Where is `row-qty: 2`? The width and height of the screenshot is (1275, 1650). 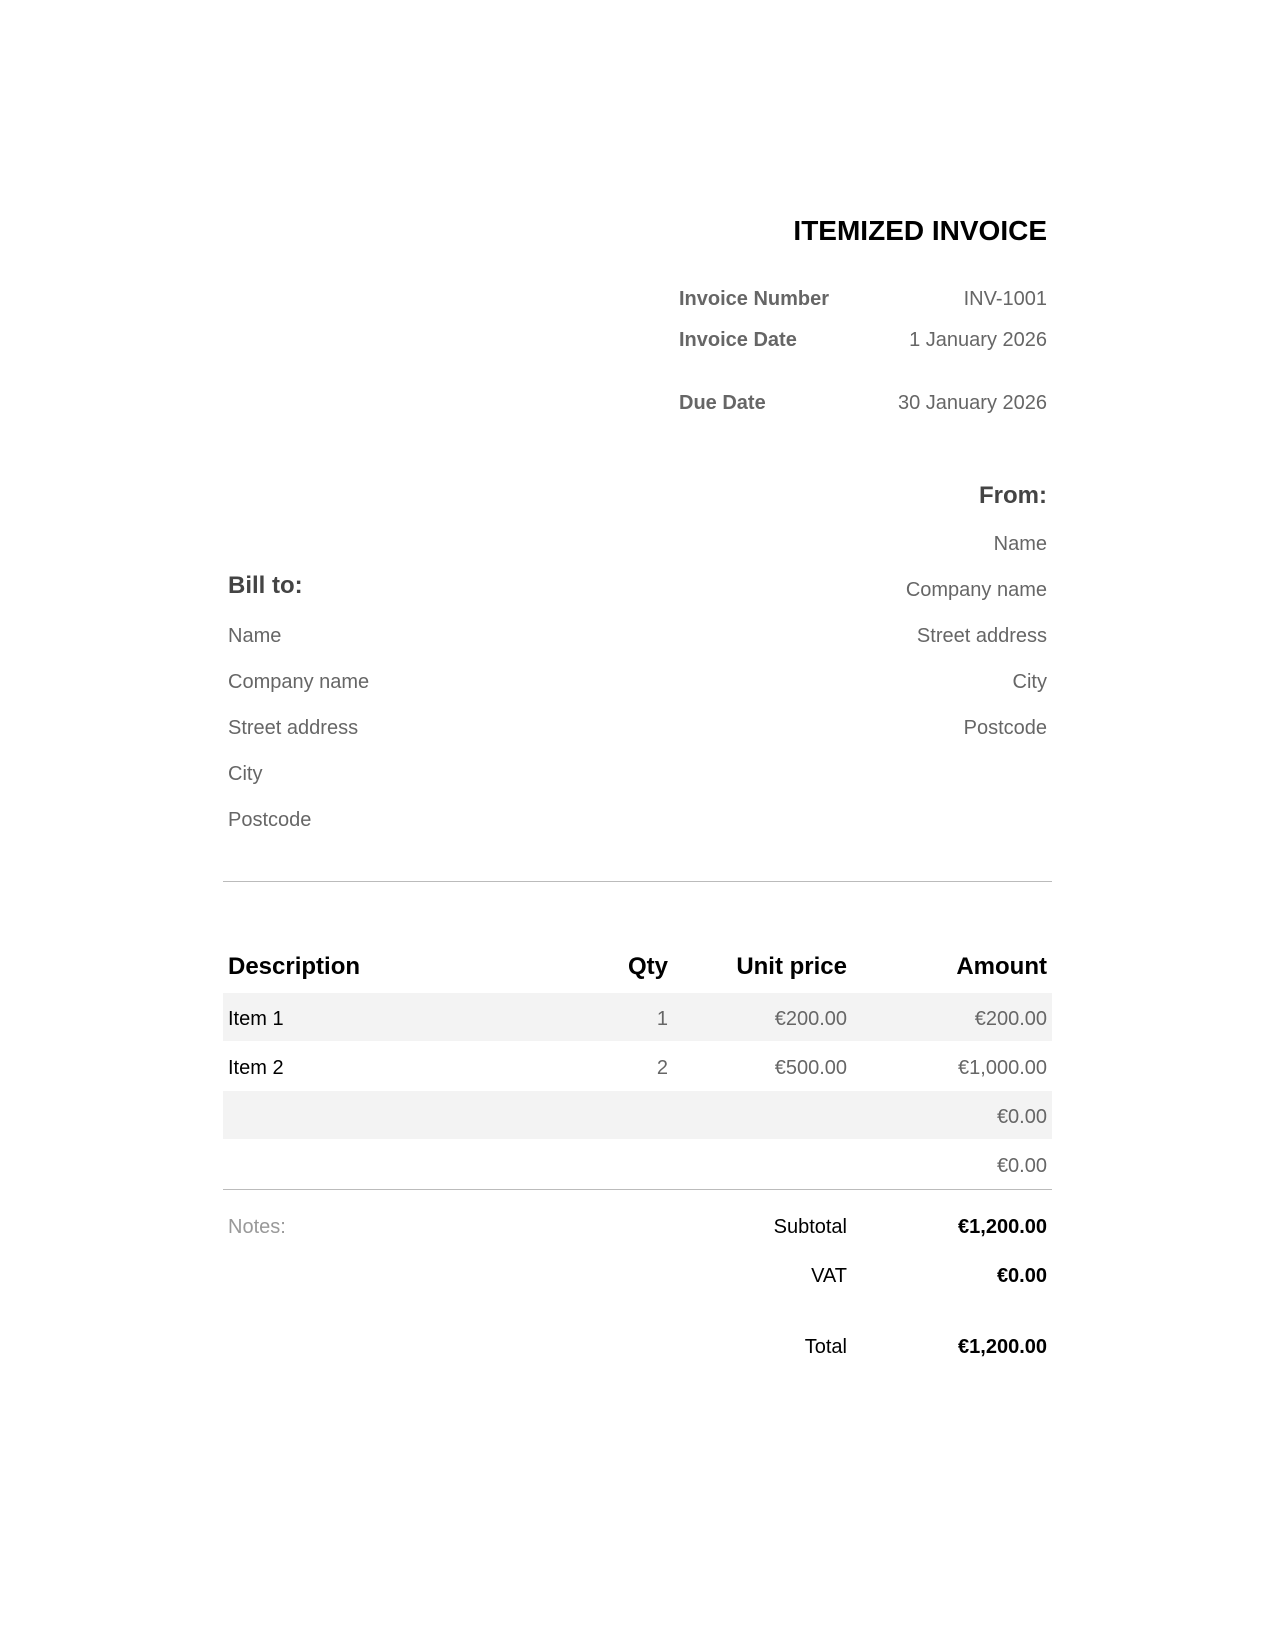 row-qty: 2 is located at coordinates (662, 1068).